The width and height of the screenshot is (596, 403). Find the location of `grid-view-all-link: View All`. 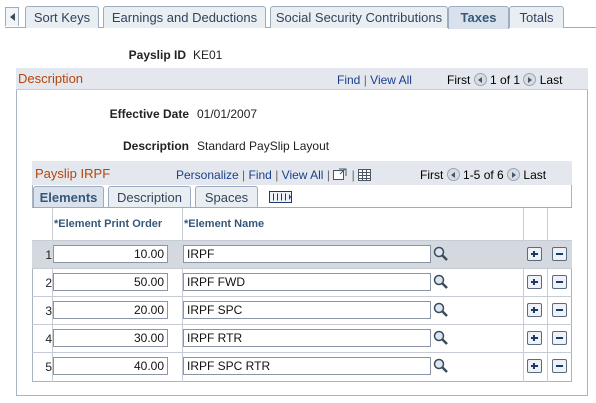

grid-view-all-link: View All is located at coordinates (303, 175).